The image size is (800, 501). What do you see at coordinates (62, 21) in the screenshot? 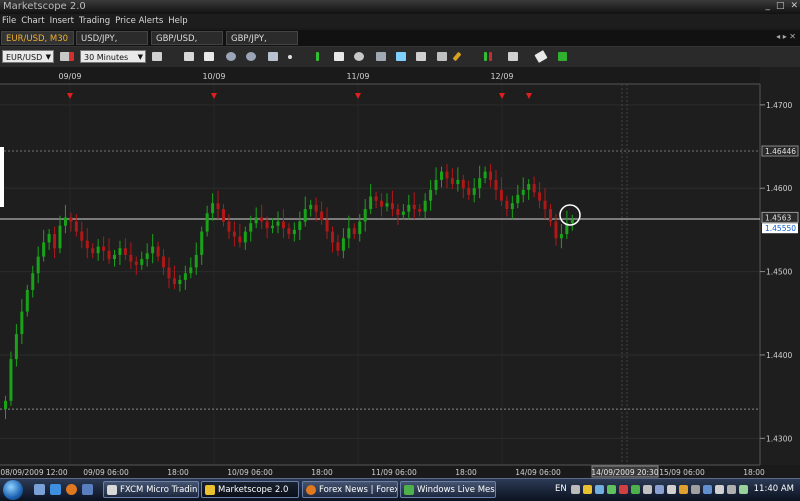
I see `menu-insert: Insert` at bounding box center [62, 21].